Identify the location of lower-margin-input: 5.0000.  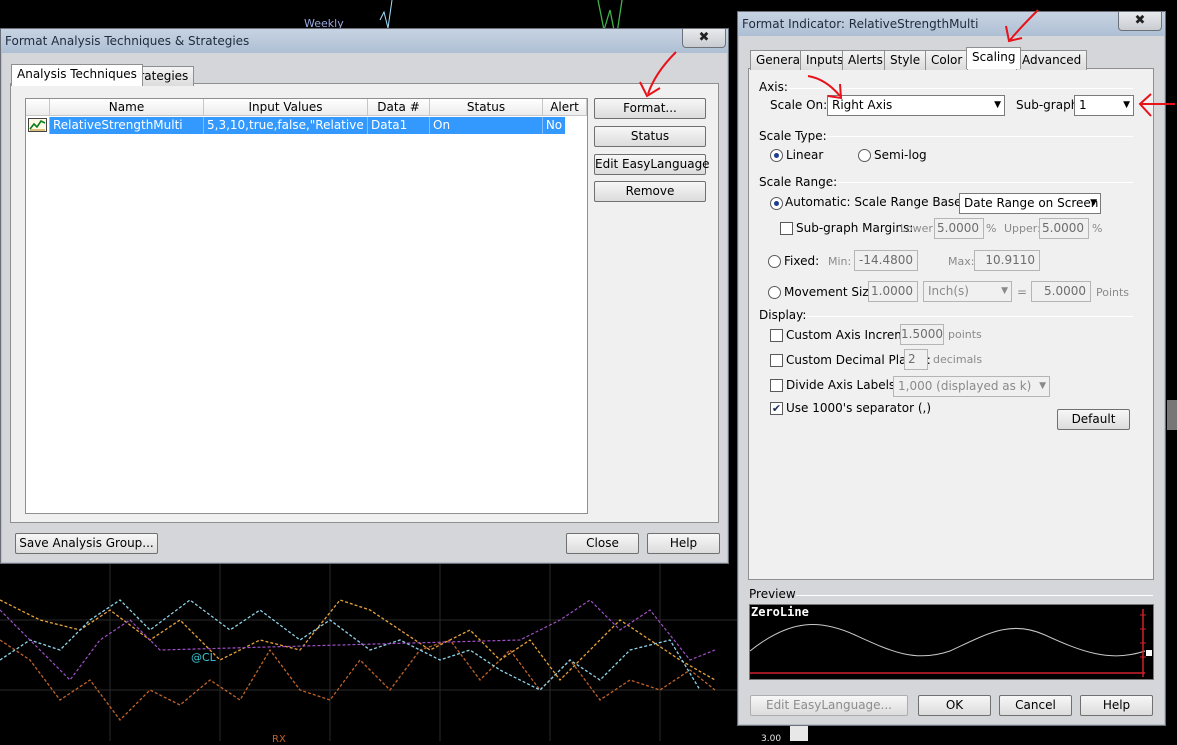
(959, 228).